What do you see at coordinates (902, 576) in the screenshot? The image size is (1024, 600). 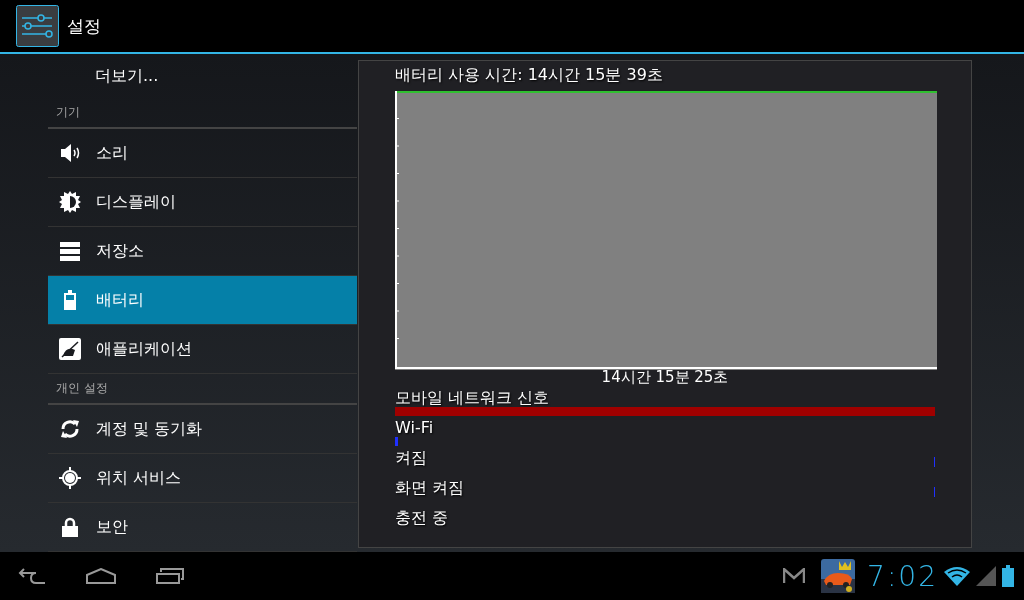 I see `clock: 7:02` at bounding box center [902, 576].